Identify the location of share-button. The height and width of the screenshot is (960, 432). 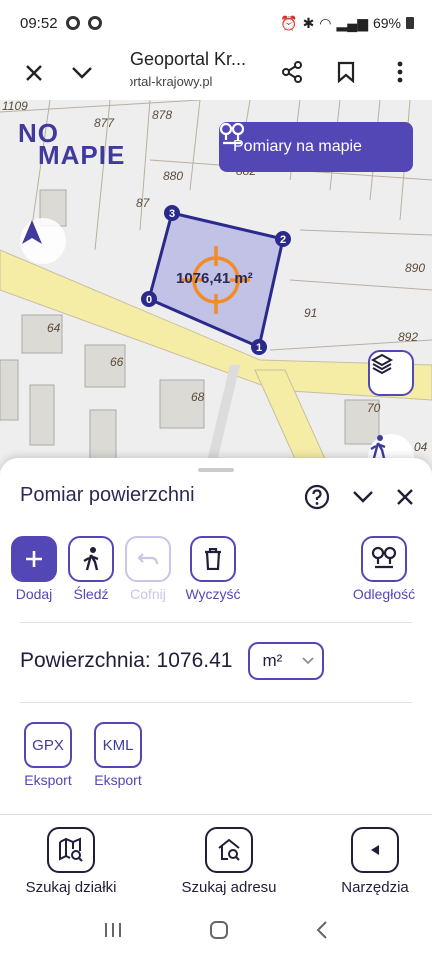
(292, 72).